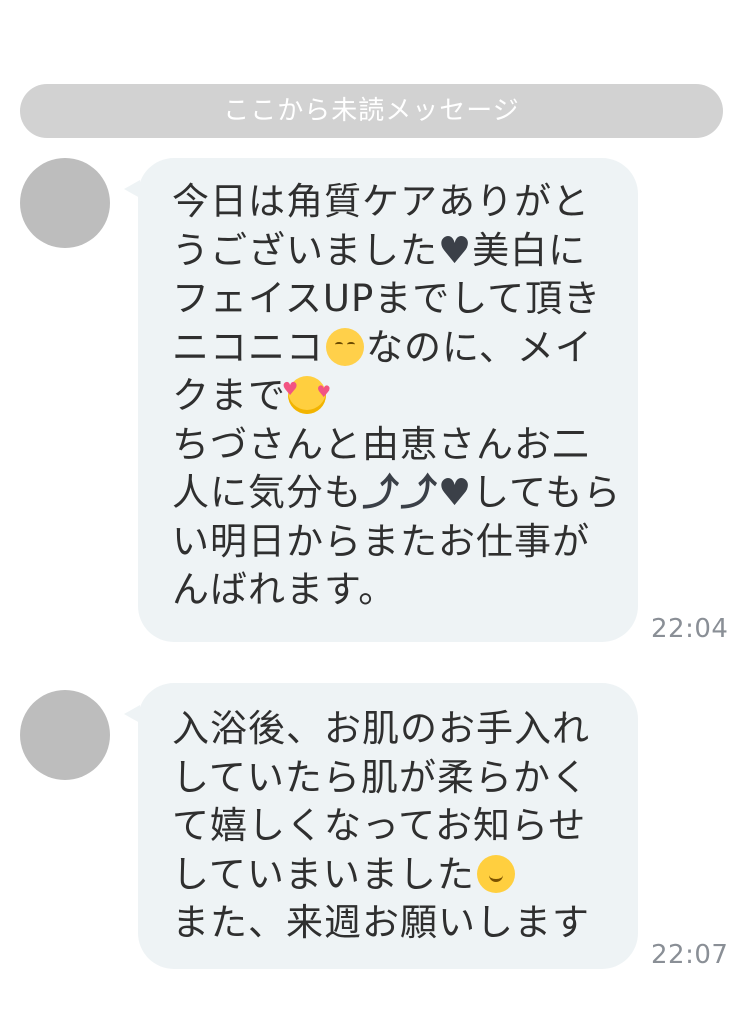 This screenshot has height=1024, width=743. I want to click on message-line: 入浴後、お肌のお手入れ, so click(381, 728).